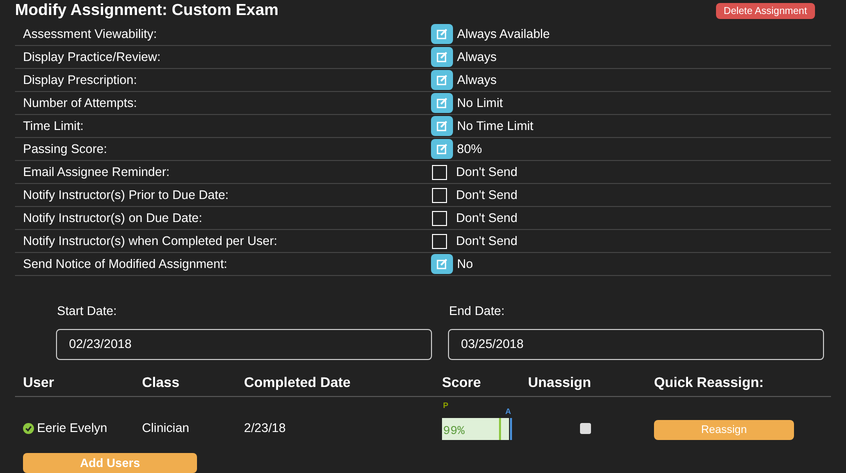 The image size is (846, 473). What do you see at coordinates (445, 406) in the screenshot?
I see `pass-marker: P` at bounding box center [445, 406].